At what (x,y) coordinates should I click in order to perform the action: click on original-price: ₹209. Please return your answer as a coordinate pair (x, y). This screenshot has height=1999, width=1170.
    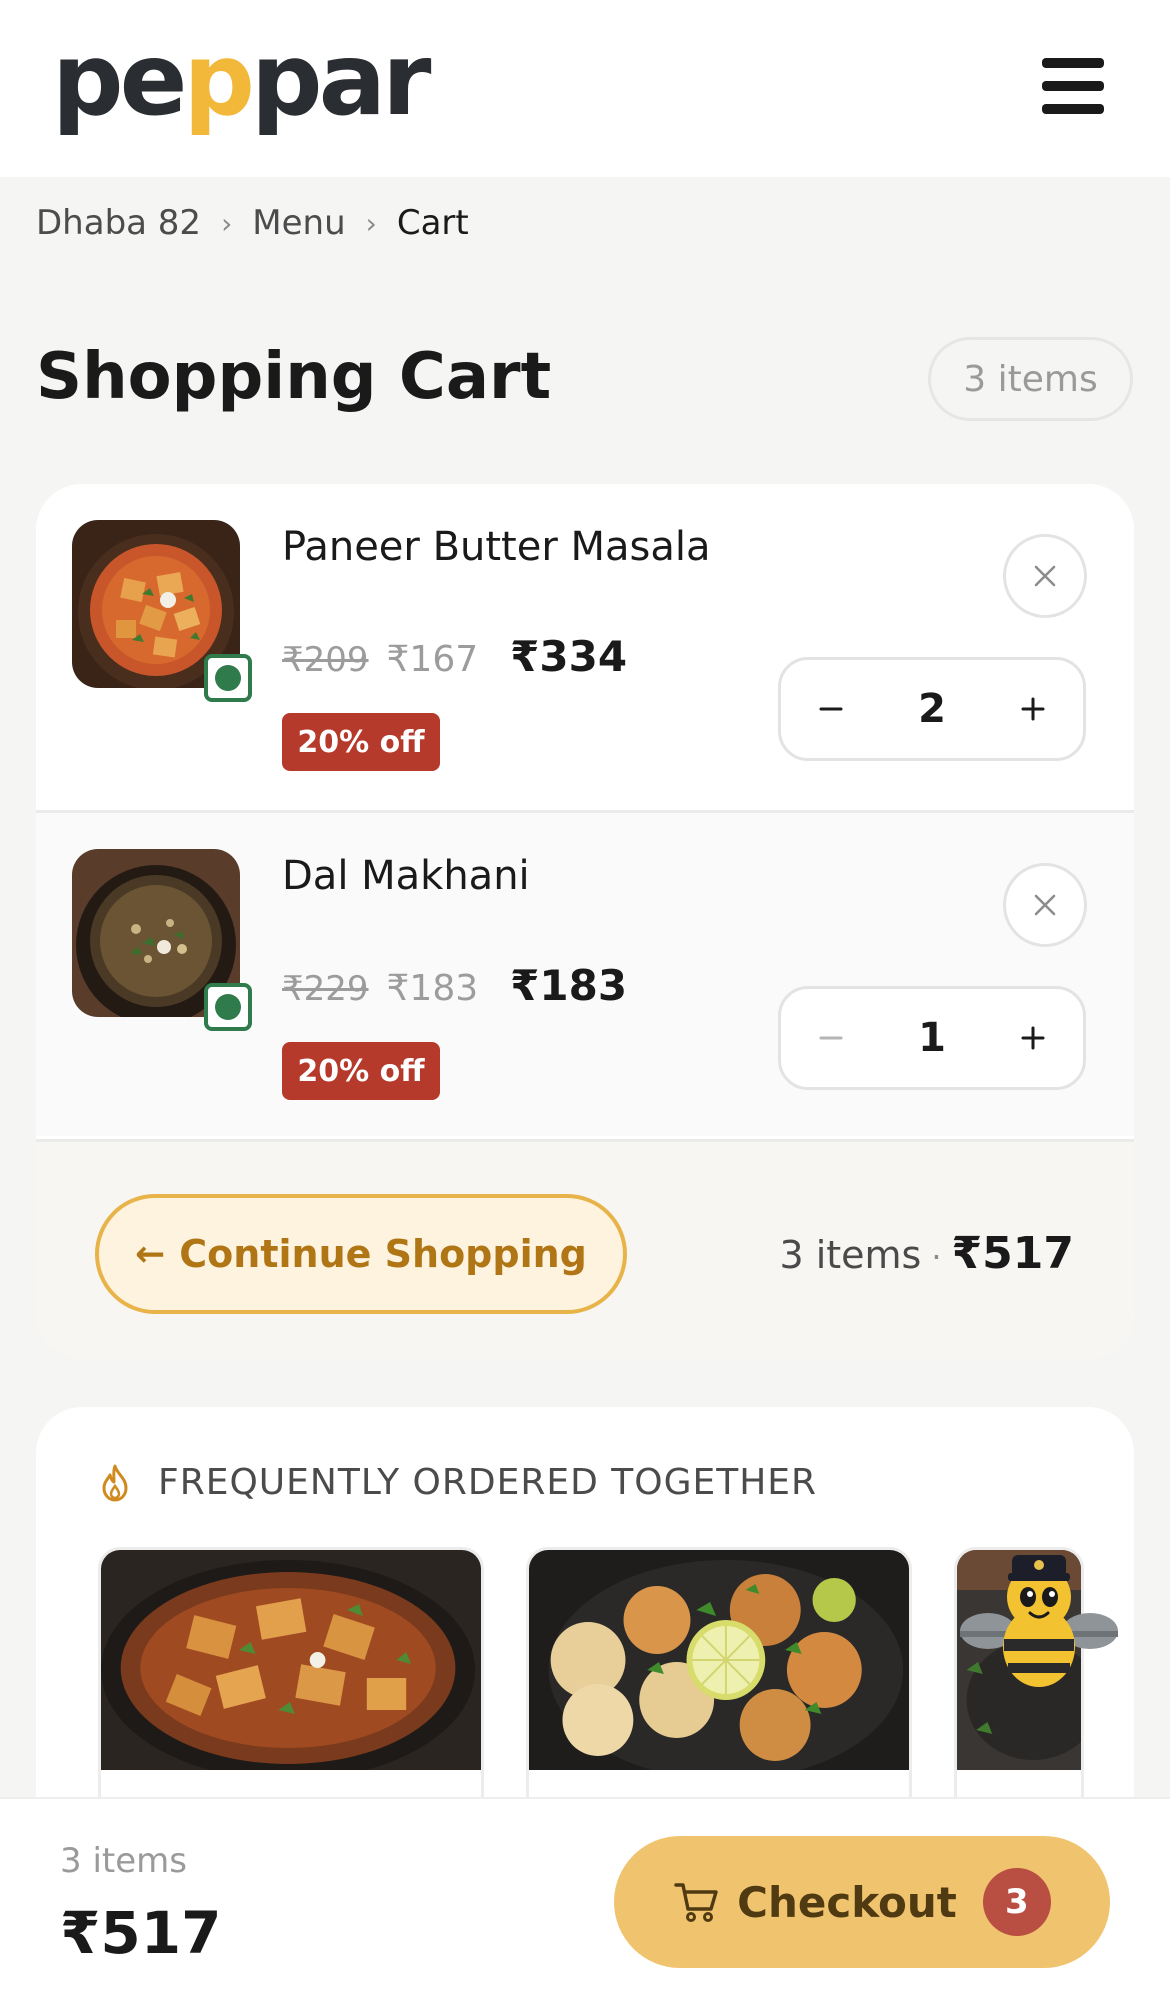
    Looking at the image, I should click on (325, 660).